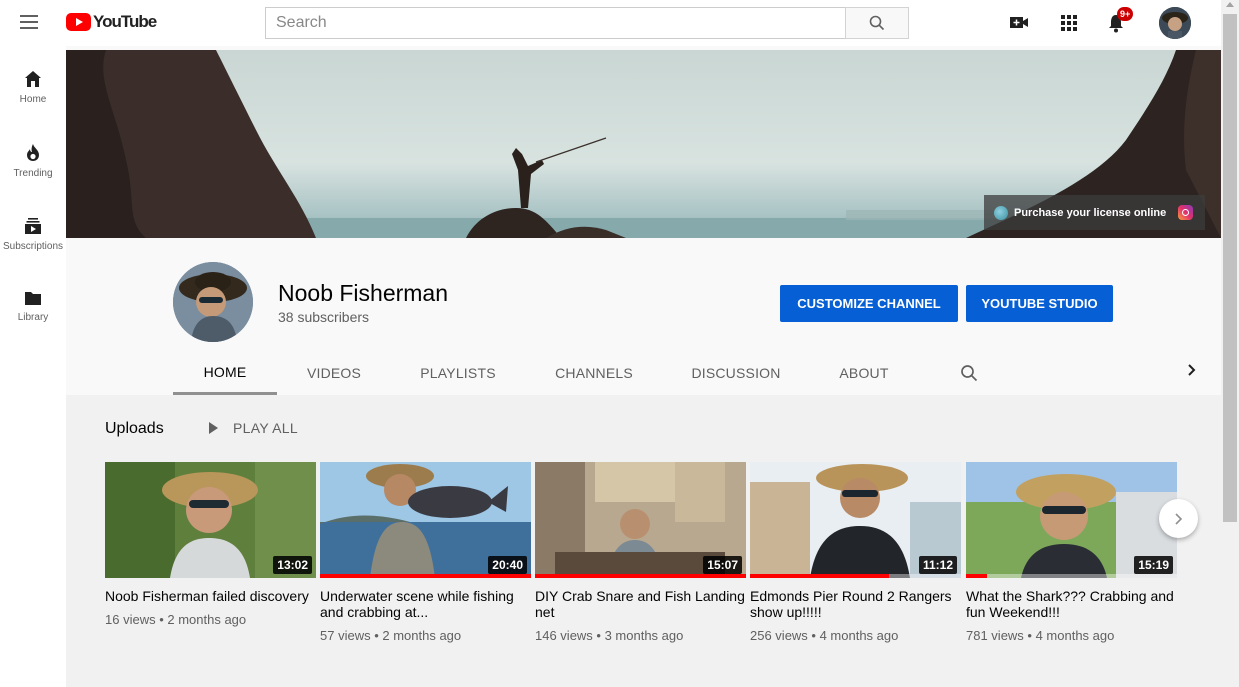 This screenshot has width=1239, height=687. Describe the element at coordinates (265, 428) in the screenshot. I see `play-all-label: PLAY ALL` at that location.